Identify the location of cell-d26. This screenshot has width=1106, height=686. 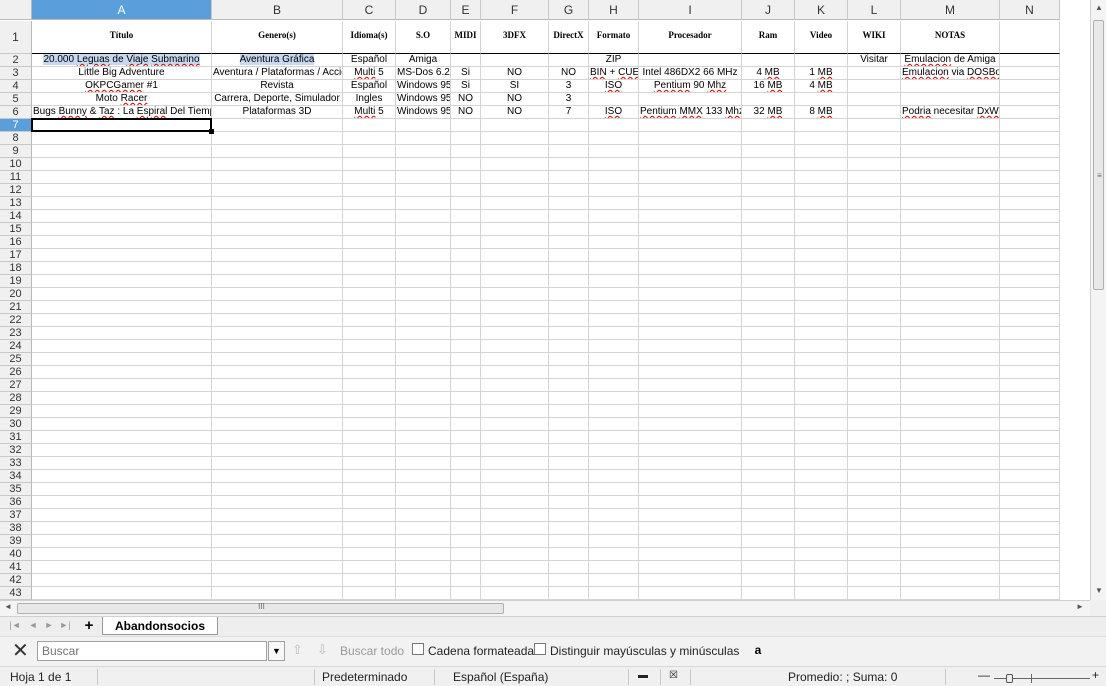
(423, 372).